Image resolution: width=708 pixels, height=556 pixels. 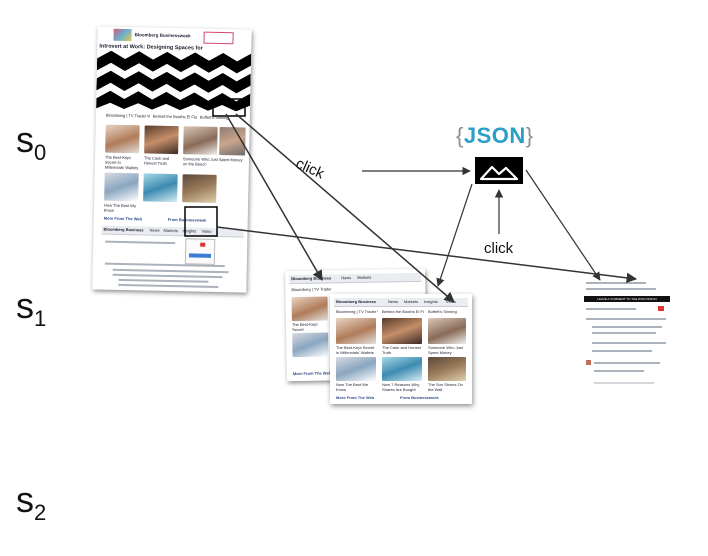 What do you see at coordinates (357, 311) in the screenshot?
I see `popup-b-link-1: Bloomberg | TV Trader Will Beat Credit` at bounding box center [357, 311].